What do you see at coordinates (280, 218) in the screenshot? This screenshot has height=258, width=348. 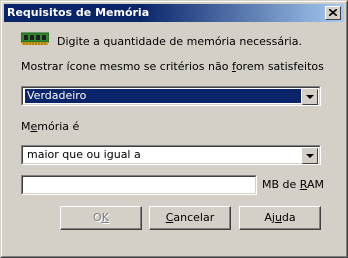 I see `help-button: Ajuda` at bounding box center [280, 218].